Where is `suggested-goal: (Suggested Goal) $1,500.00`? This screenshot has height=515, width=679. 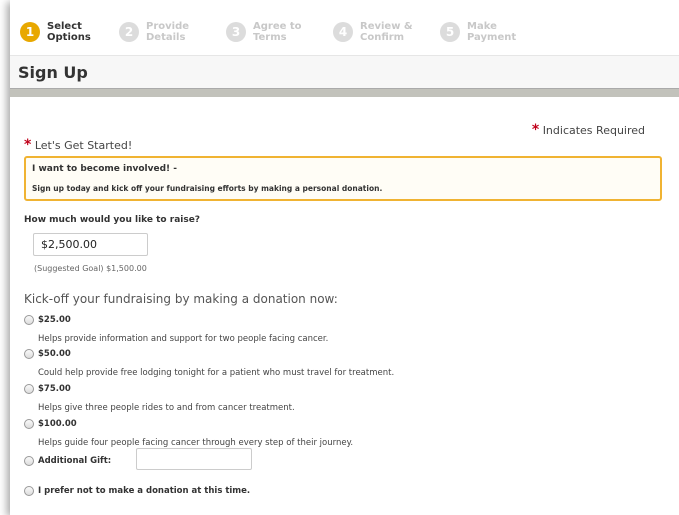 suggested-goal: (Suggested Goal) $1,500.00 is located at coordinates (90, 268).